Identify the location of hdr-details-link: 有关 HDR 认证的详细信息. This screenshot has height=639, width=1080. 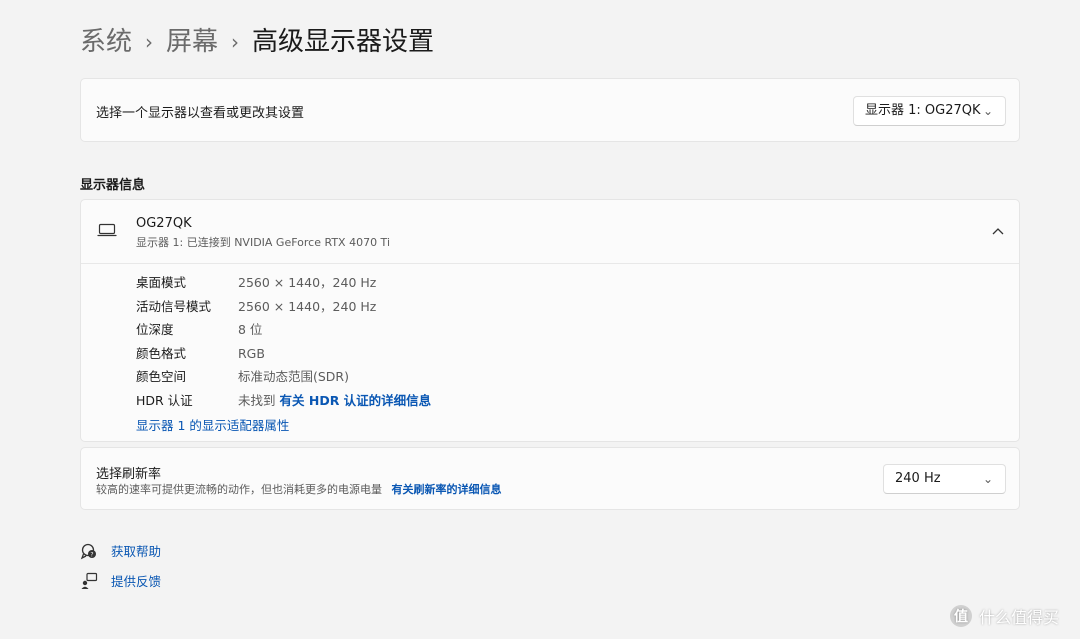
(356, 400).